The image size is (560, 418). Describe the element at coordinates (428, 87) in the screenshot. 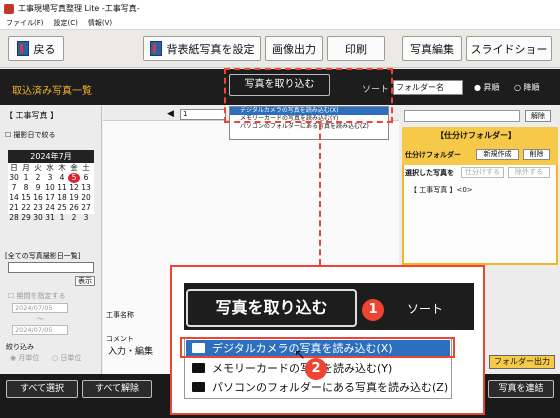

I see `sort-select: フォルダー名` at that location.